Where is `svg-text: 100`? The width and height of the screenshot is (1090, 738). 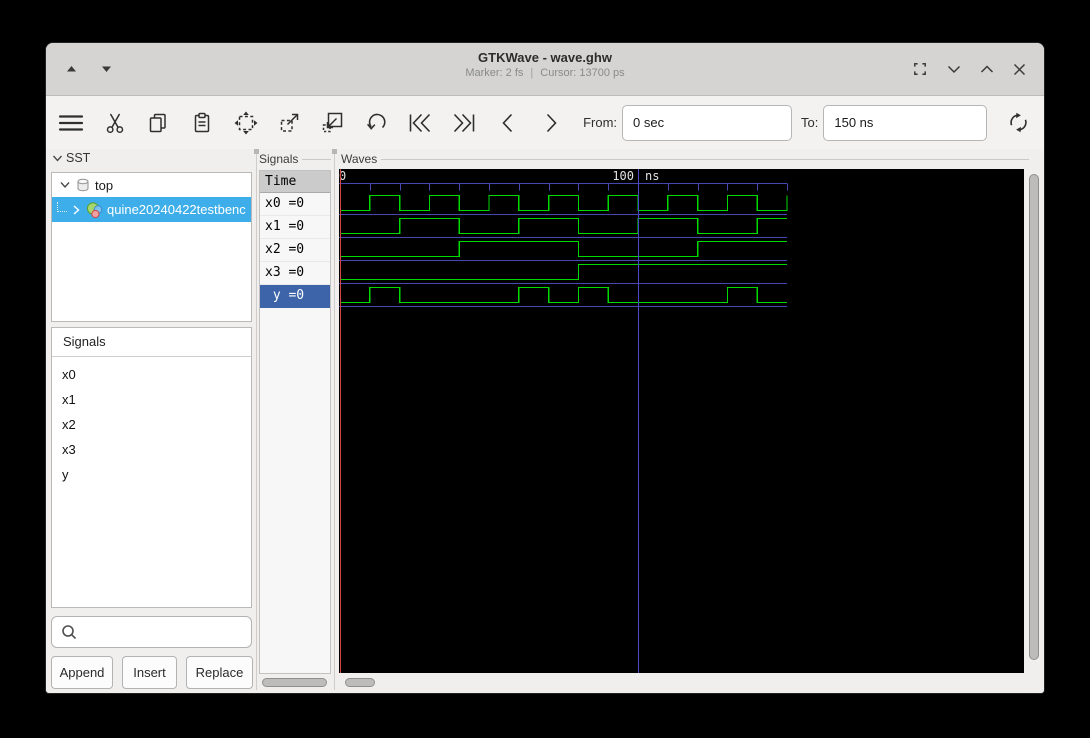
svg-text: 100 is located at coordinates (623, 176).